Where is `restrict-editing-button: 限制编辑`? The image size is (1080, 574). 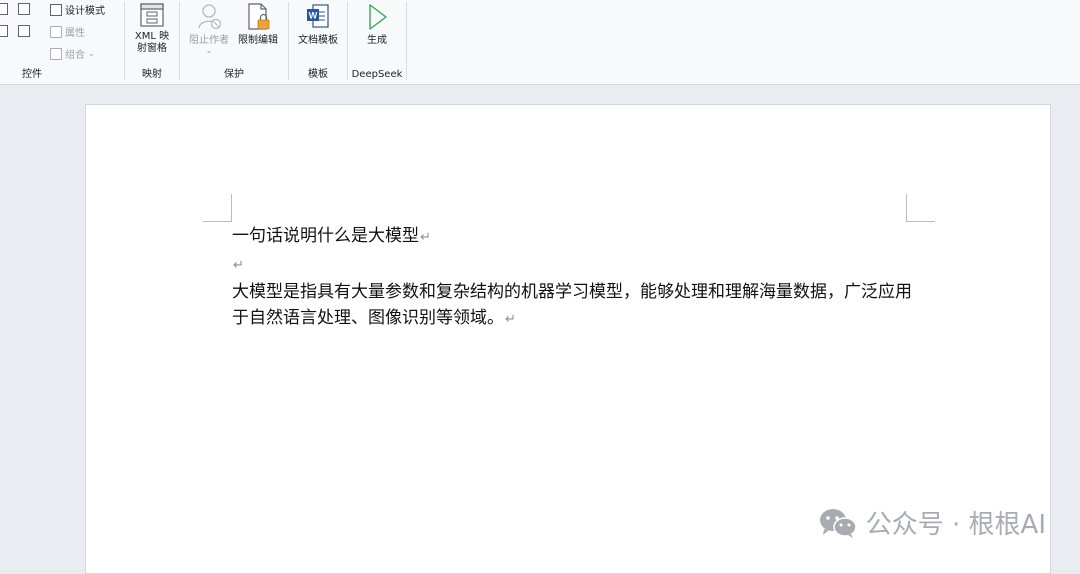 restrict-editing-button: 限制编辑 is located at coordinates (258, 24).